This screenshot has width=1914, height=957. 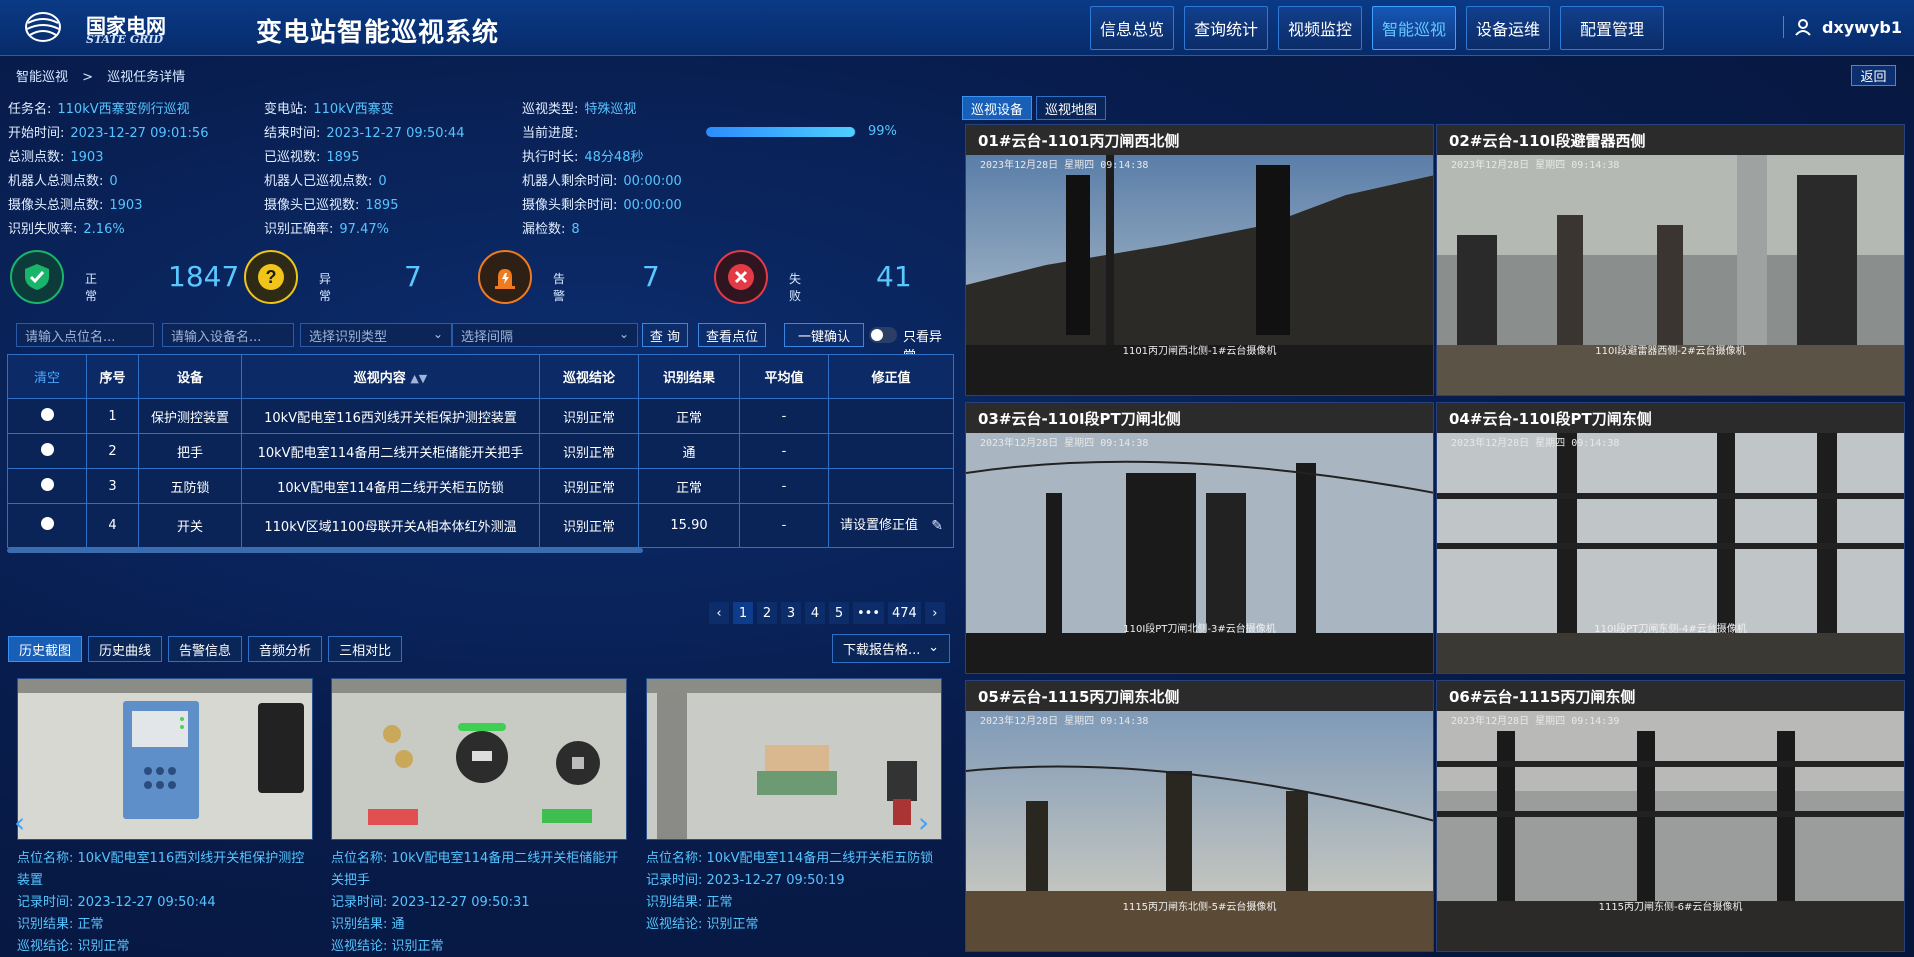 What do you see at coordinates (104, 229) in the screenshot?
I see `task-info-value: 2.16%` at bounding box center [104, 229].